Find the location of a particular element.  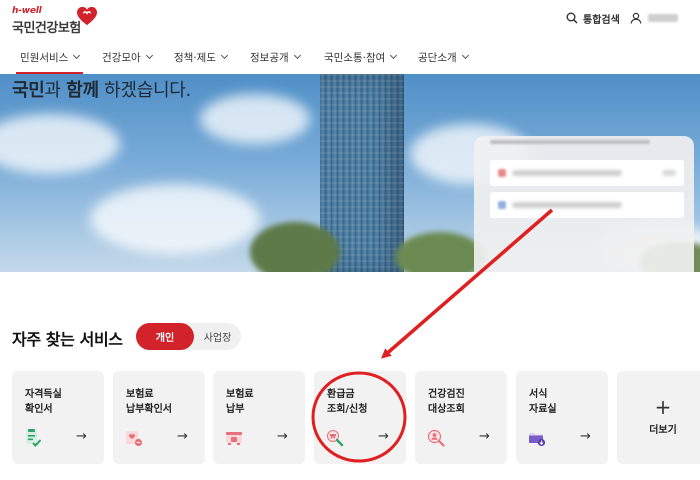

user-icon is located at coordinates (636, 18).